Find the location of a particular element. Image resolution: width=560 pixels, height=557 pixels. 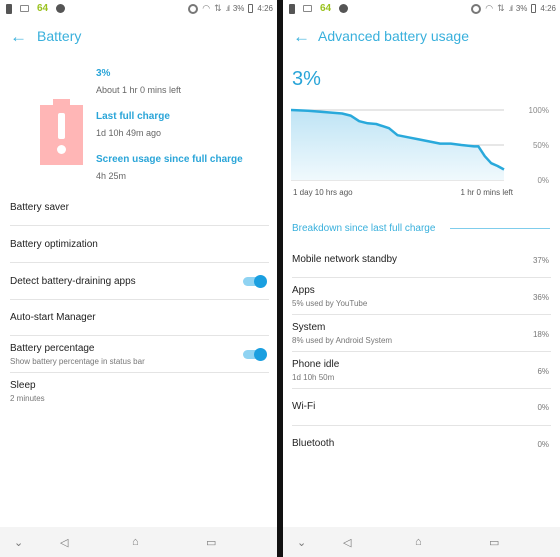

sleep-item: Sleep 2 minutes is located at coordinates (139, 391).